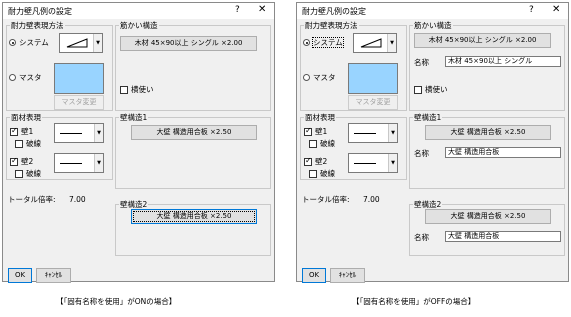 This screenshot has height=317, width=571. I want to click on wall-structure-2-name-field: 大壁 構造用合板, so click(503, 236).